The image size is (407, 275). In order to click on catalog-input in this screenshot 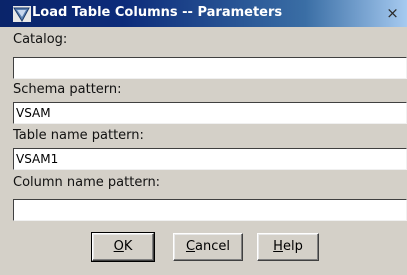, I will do `click(210, 68)`.